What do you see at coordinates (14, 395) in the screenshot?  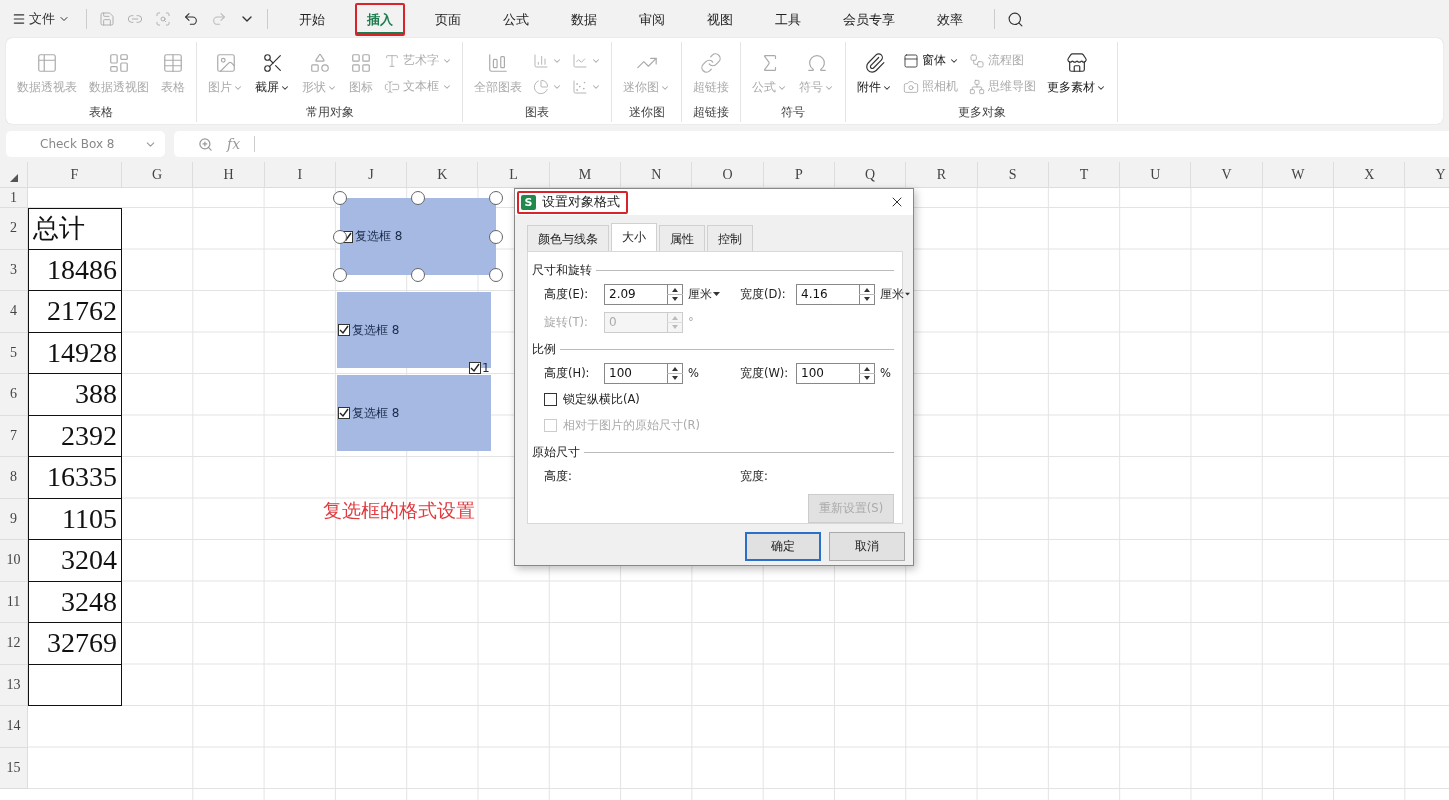 I see `row-header: 6` at bounding box center [14, 395].